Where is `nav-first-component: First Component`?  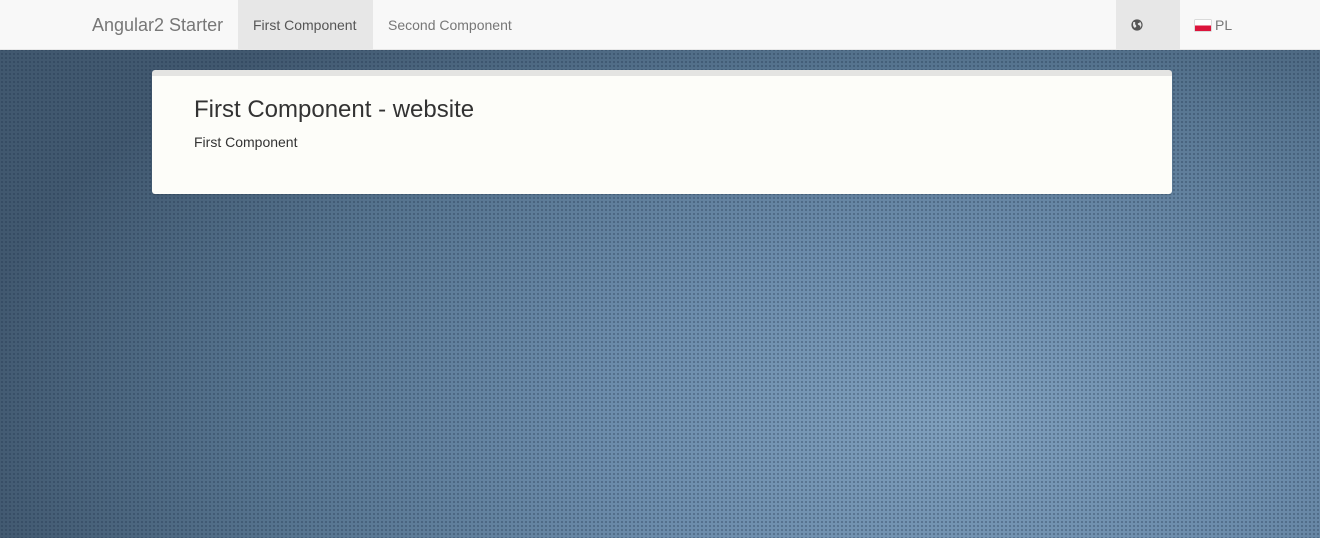 nav-first-component: First Component is located at coordinates (305, 25).